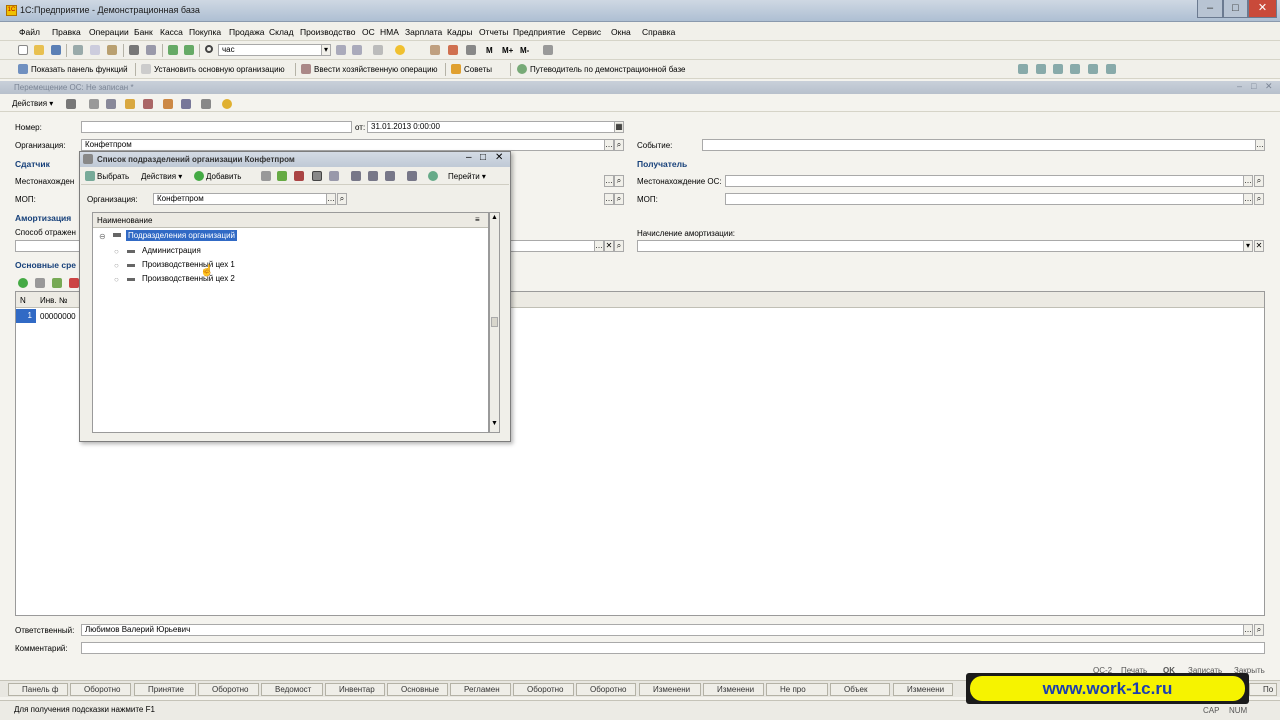  Describe the element at coordinates (1259, 181) in the screenshot. I see `receiver-location-open: ⌕` at that location.